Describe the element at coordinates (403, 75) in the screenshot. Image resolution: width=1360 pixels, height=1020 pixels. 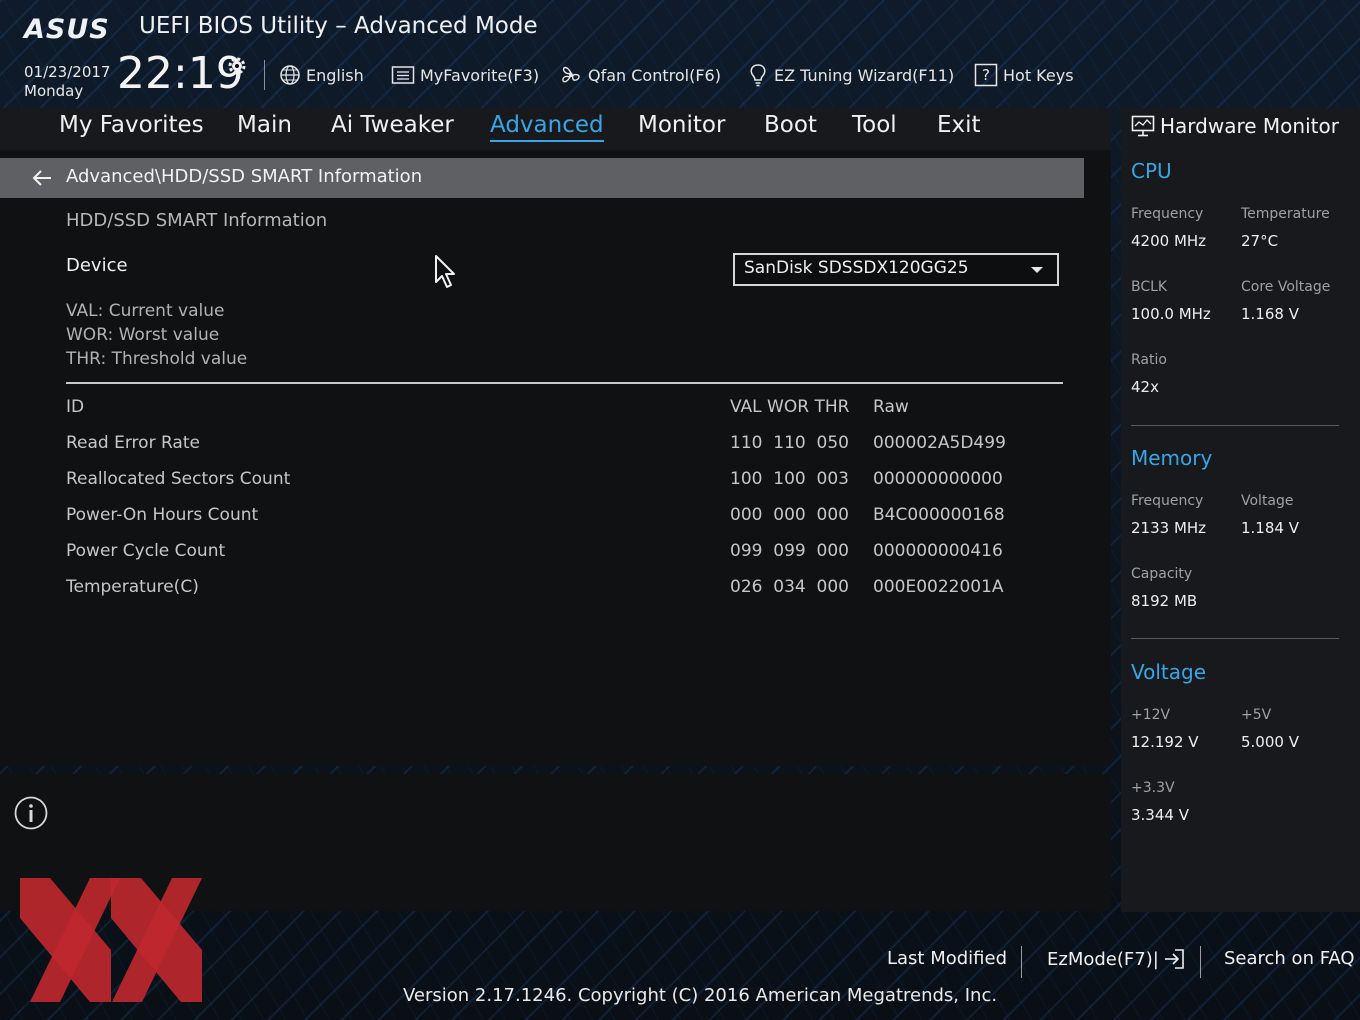
I see `favorite-list-icon` at that location.